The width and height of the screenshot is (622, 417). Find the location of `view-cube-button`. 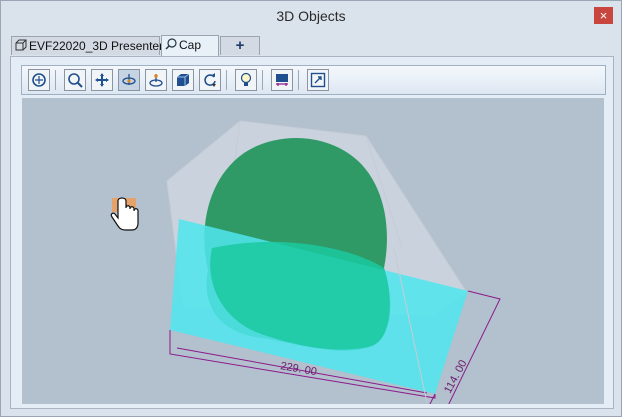

view-cube-button is located at coordinates (183, 80).